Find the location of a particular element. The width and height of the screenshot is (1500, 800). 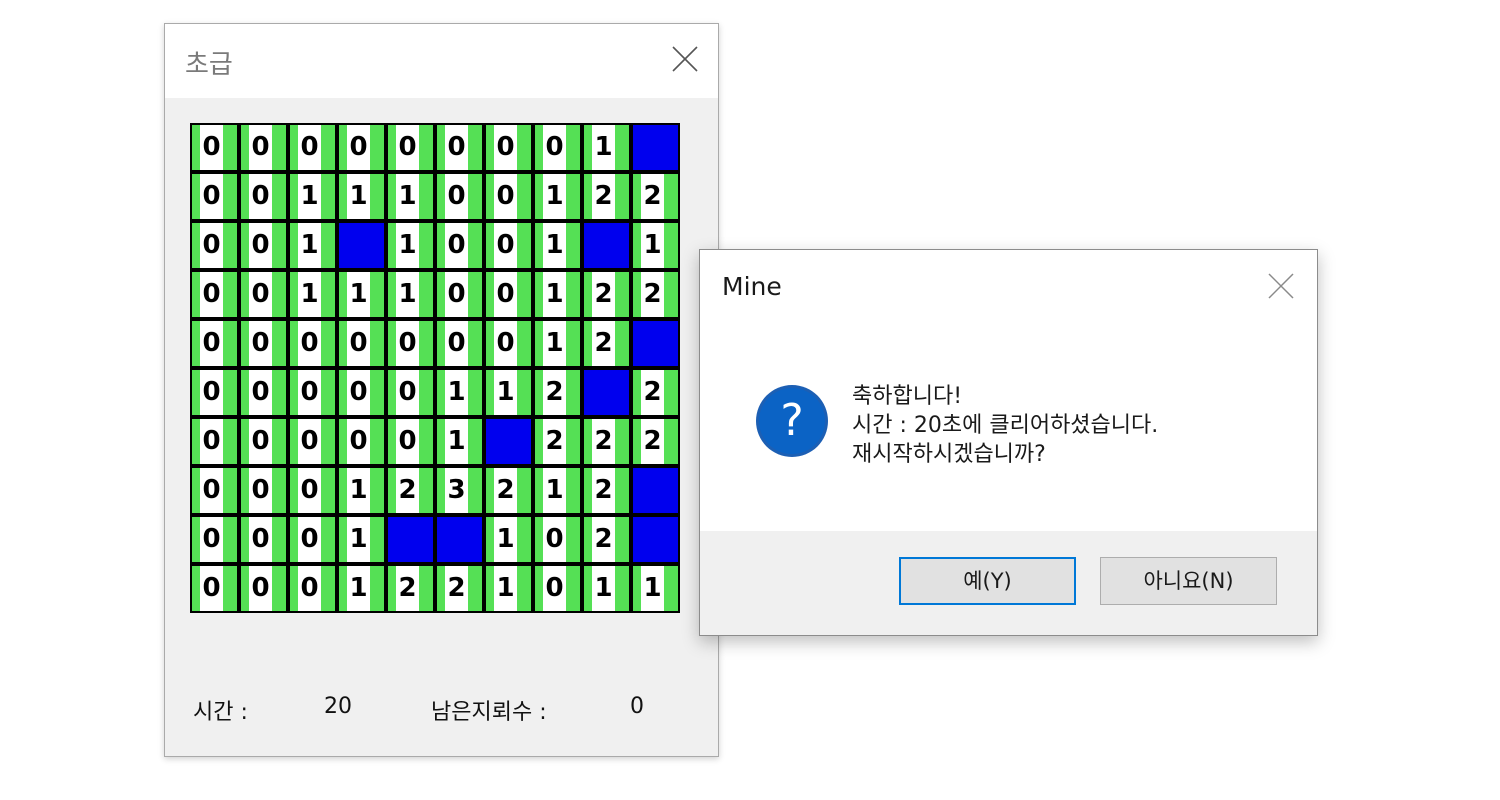

number-cell: 3 is located at coordinates (459, 490).